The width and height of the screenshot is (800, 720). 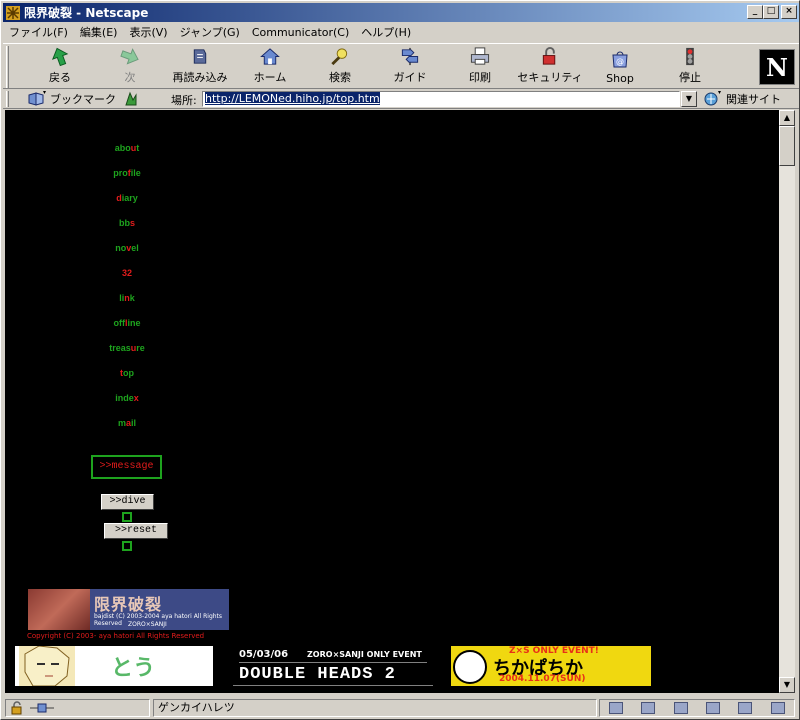 I want to click on close-button: ×, so click(x=789, y=12).